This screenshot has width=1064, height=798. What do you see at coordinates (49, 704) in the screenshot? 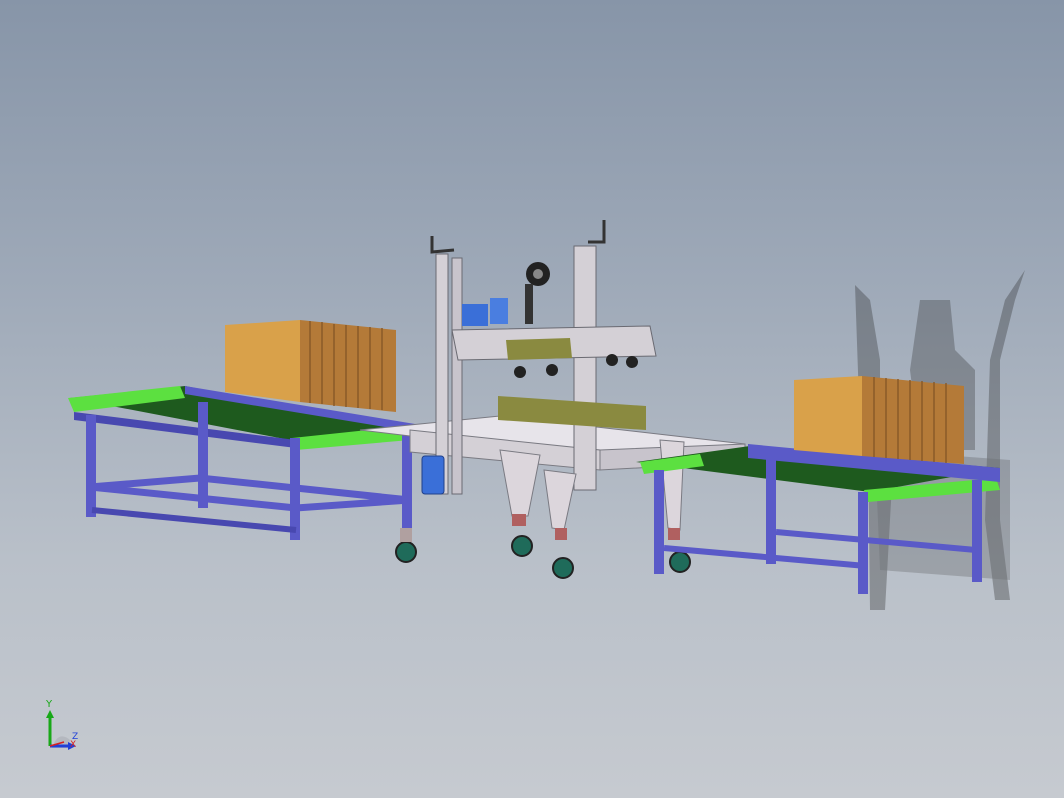
I see `axis-y-label: Y` at bounding box center [49, 704].